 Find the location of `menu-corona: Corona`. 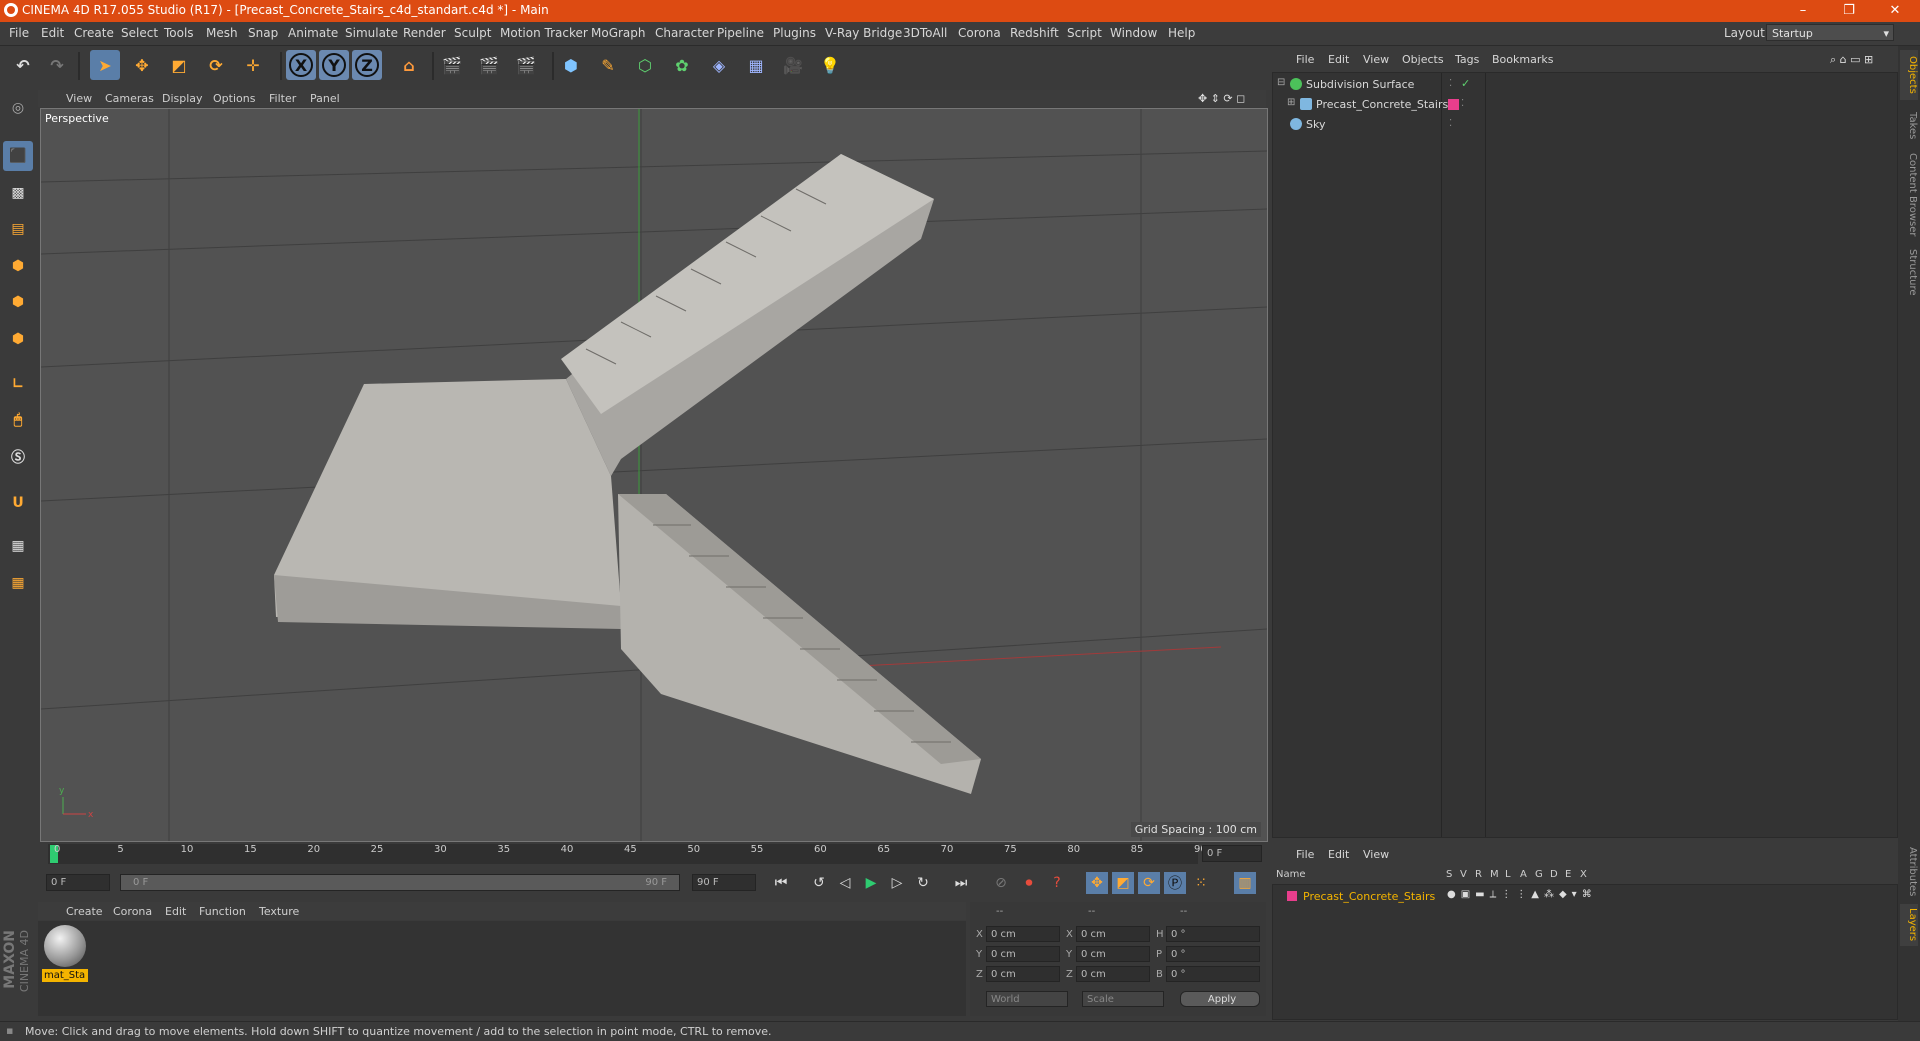

menu-corona: Corona is located at coordinates (979, 33).